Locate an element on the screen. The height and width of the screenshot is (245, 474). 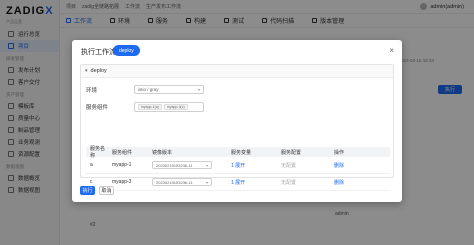
table-header: 服务名称 服务组件 镜像版本 服务变量 服务配置 操作 is located at coordinates (238, 152).